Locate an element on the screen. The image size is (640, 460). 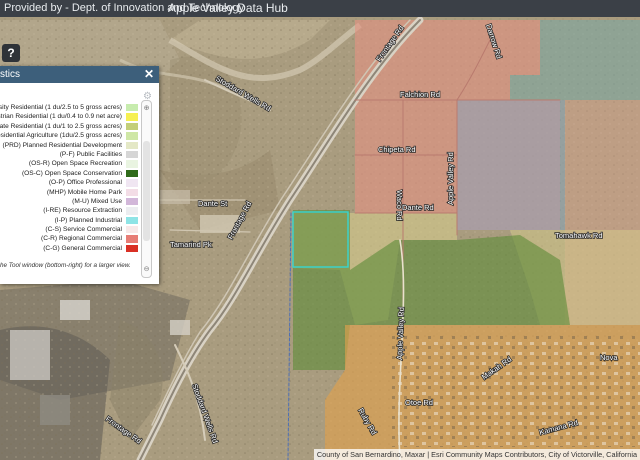
residential-blocks is located at coordinates (515, 391).